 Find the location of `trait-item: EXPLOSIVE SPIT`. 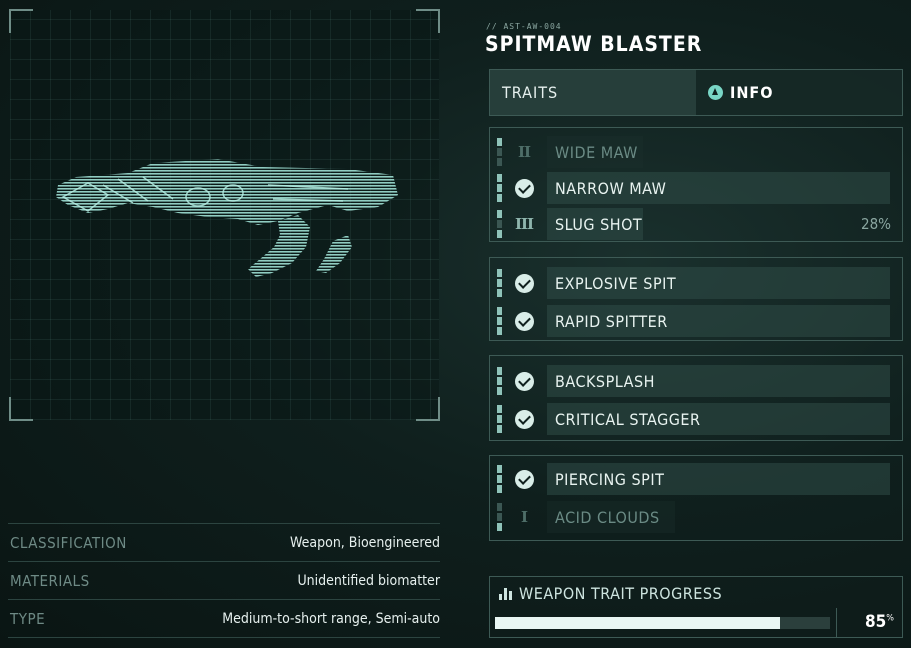

trait-item: EXPLOSIVE SPIT is located at coordinates (695, 283).